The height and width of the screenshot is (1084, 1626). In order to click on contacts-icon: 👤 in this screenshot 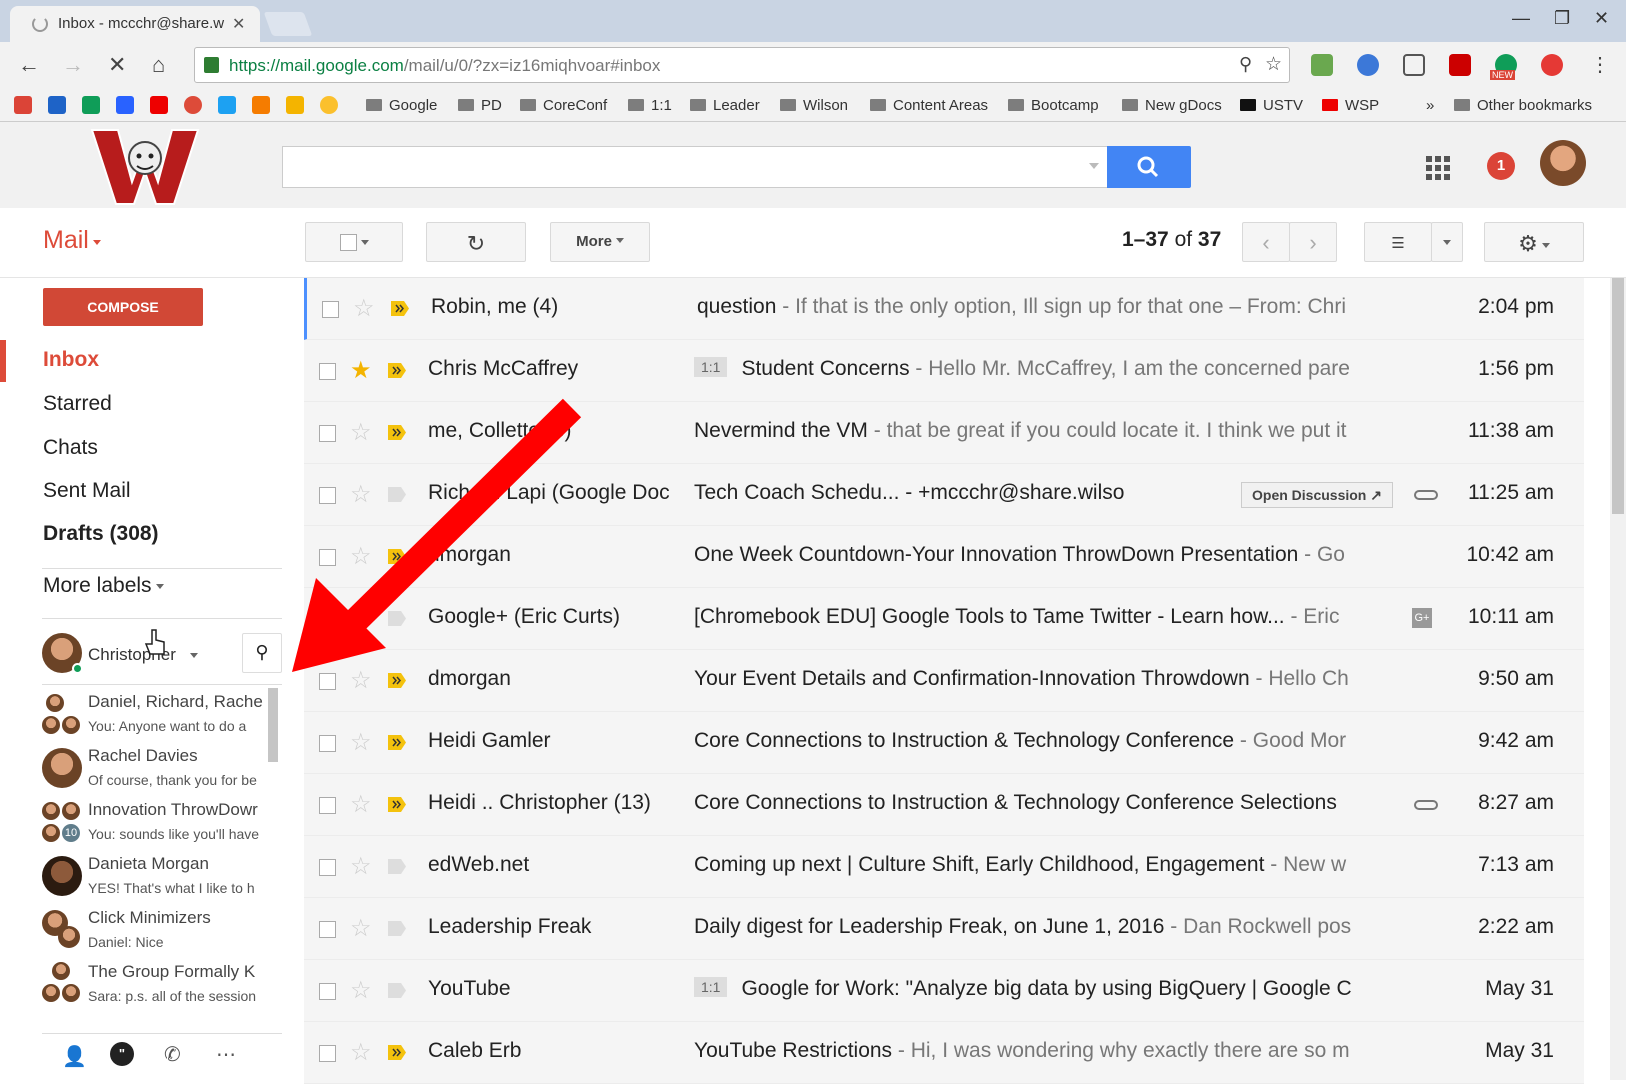, I will do `click(74, 1056)`.